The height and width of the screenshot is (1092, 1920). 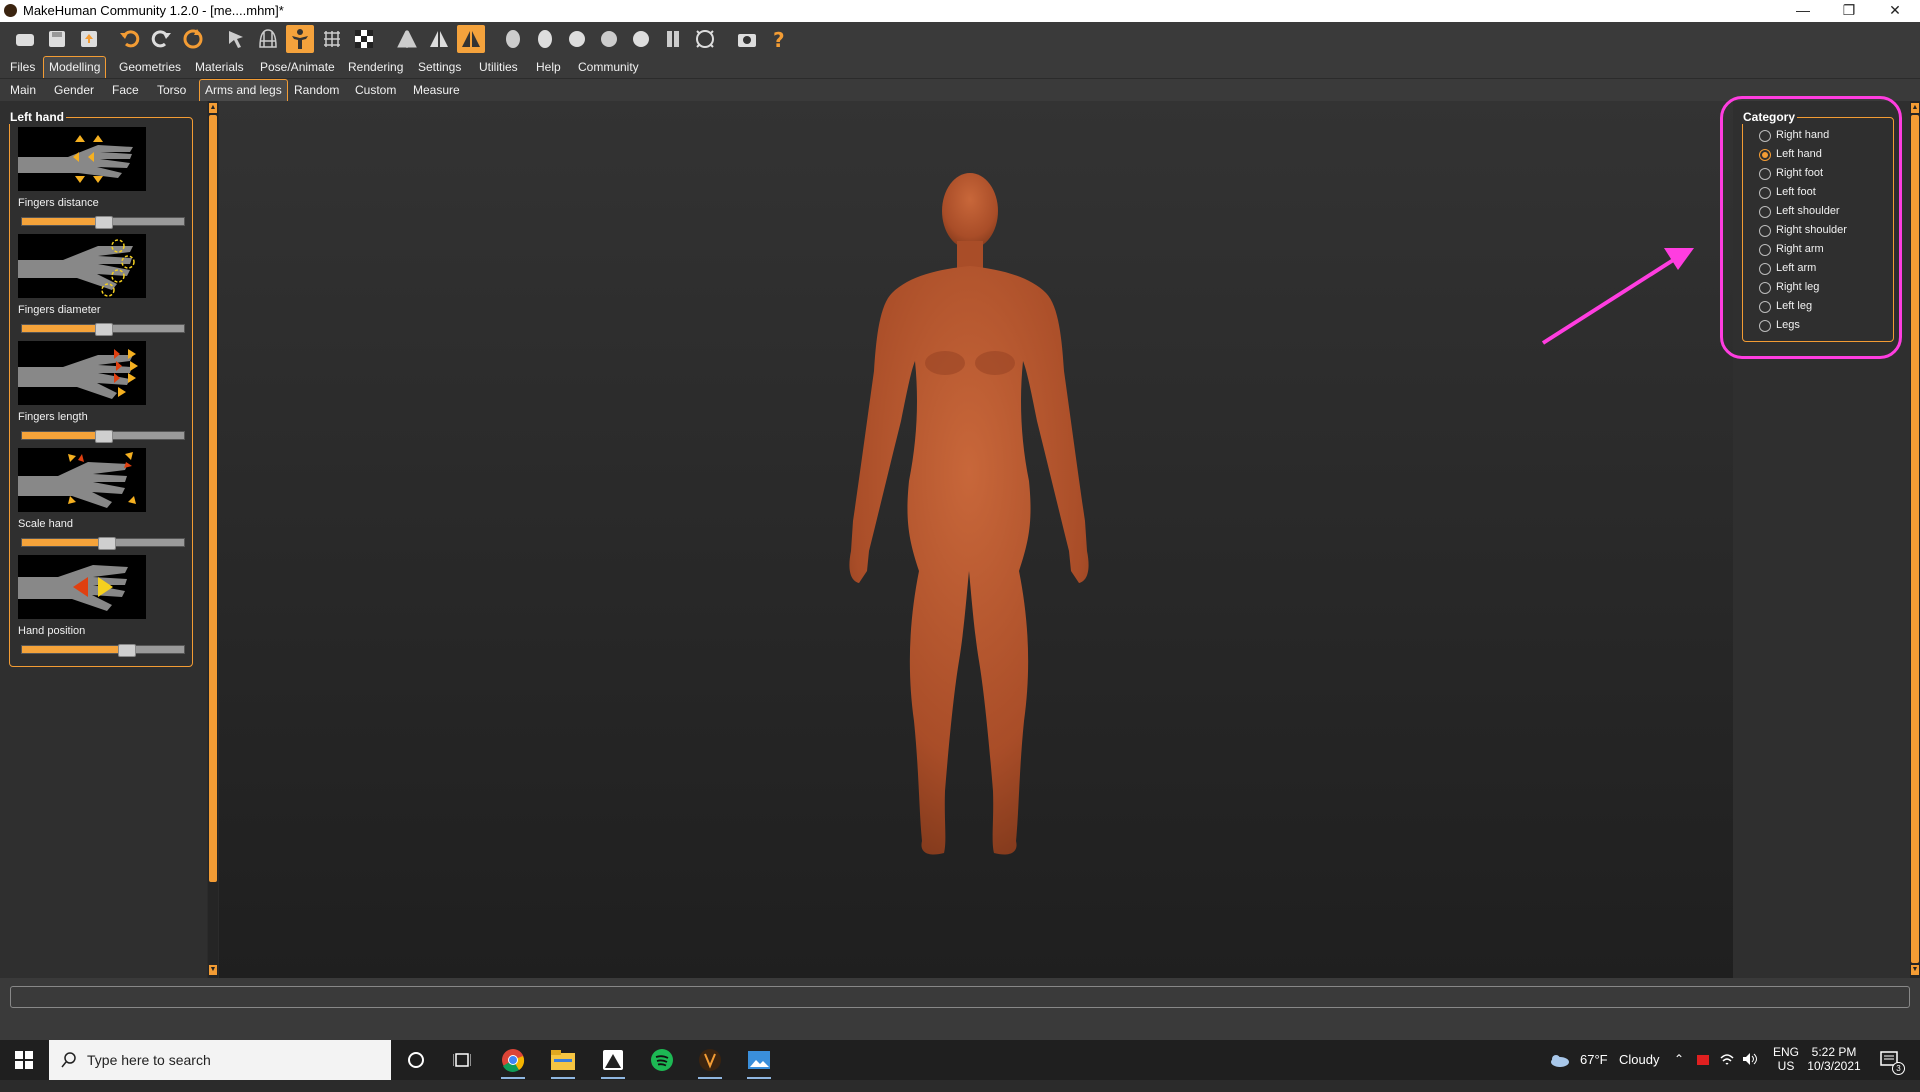 I want to click on front-view-icon, so click(x=513, y=39).